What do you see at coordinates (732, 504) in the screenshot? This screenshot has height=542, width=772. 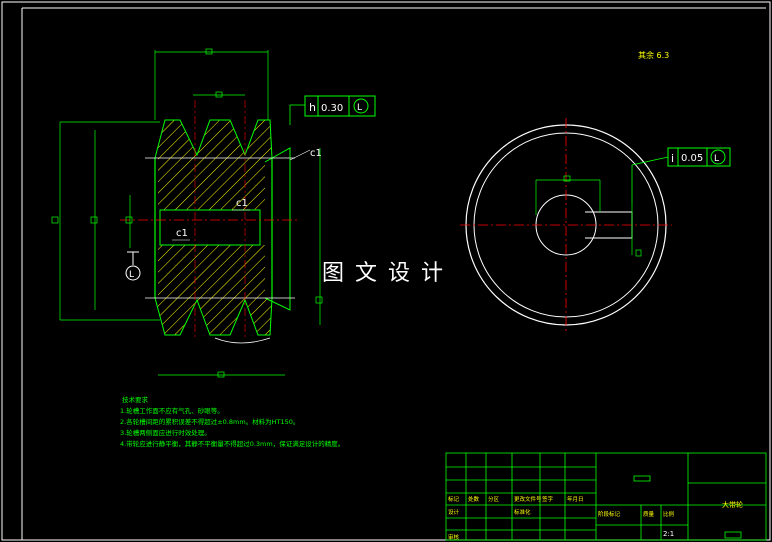 I see `tb-part-name: 大带轮` at bounding box center [732, 504].